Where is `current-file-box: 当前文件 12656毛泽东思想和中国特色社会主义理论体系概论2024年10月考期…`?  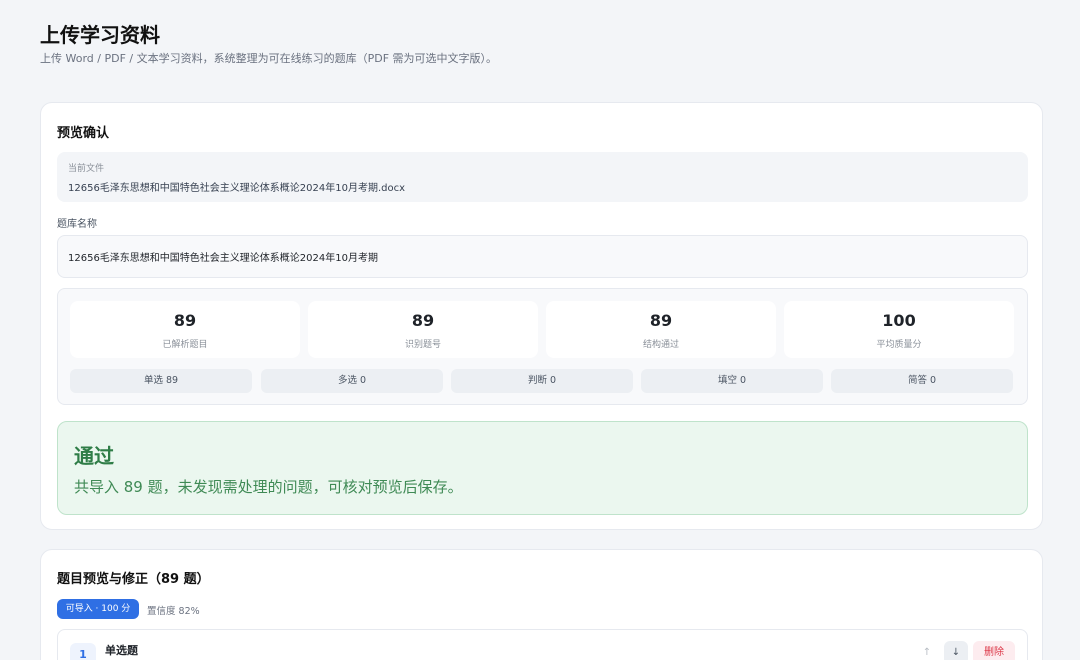
current-file-box: 当前文件 12656毛泽东思想和中国特色社会主义理论体系概论2024年10月考期… is located at coordinates (542, 177).